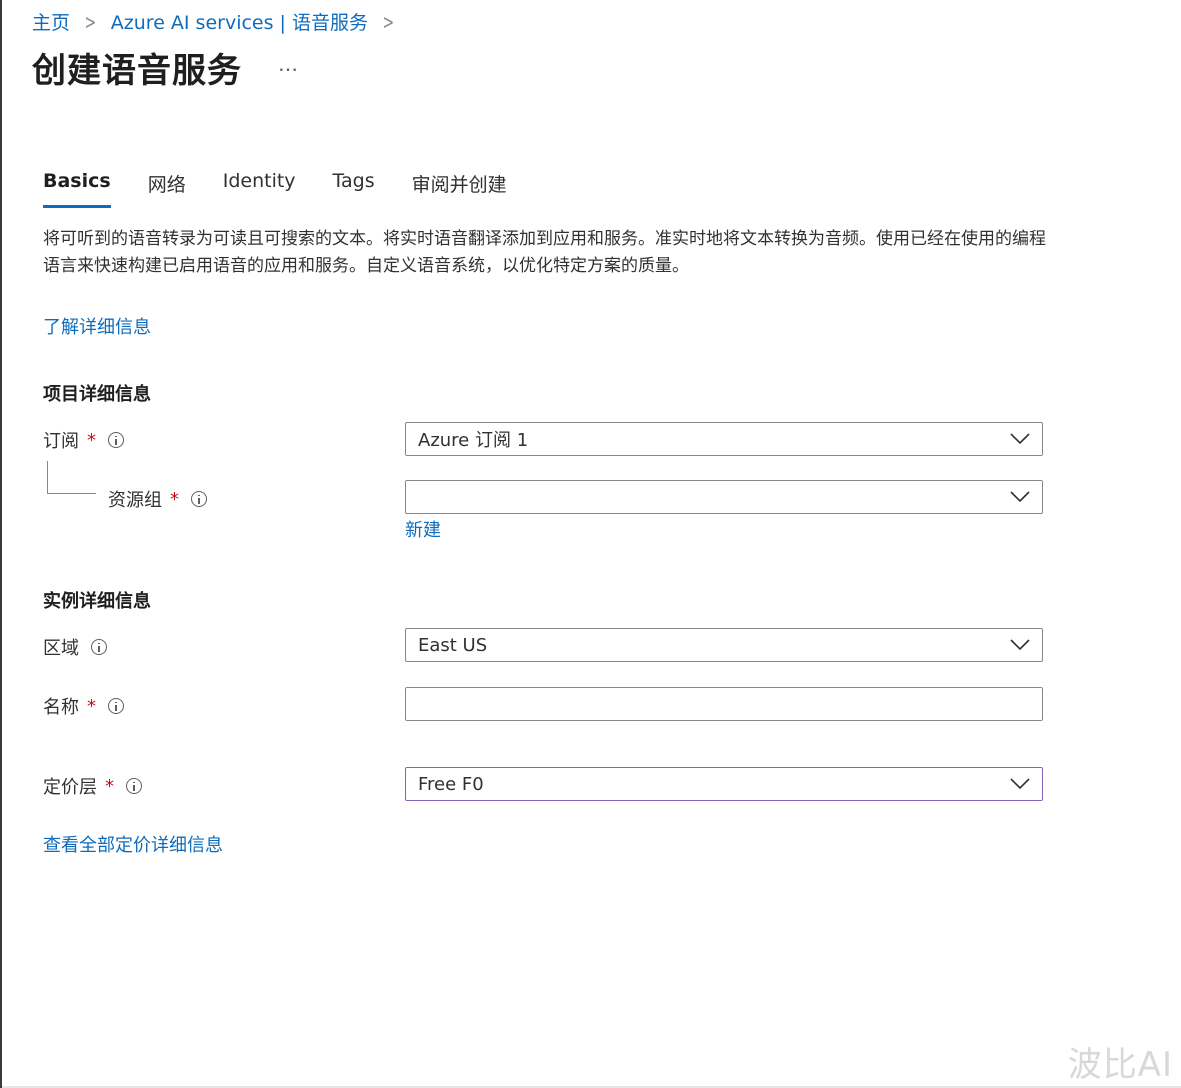 Image resolution: width=1181 pixels, height=1088 pixels. What do you see at coordinates (61, 707) in the screenshot?
I see `name-label: 名称` at bounding box center [61, 707].